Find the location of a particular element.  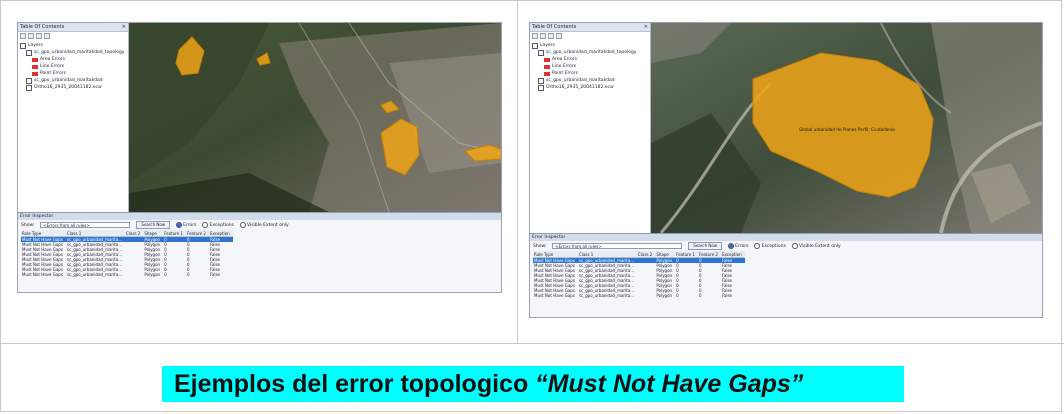

table-row-divider is located at coordinates (532, 343).